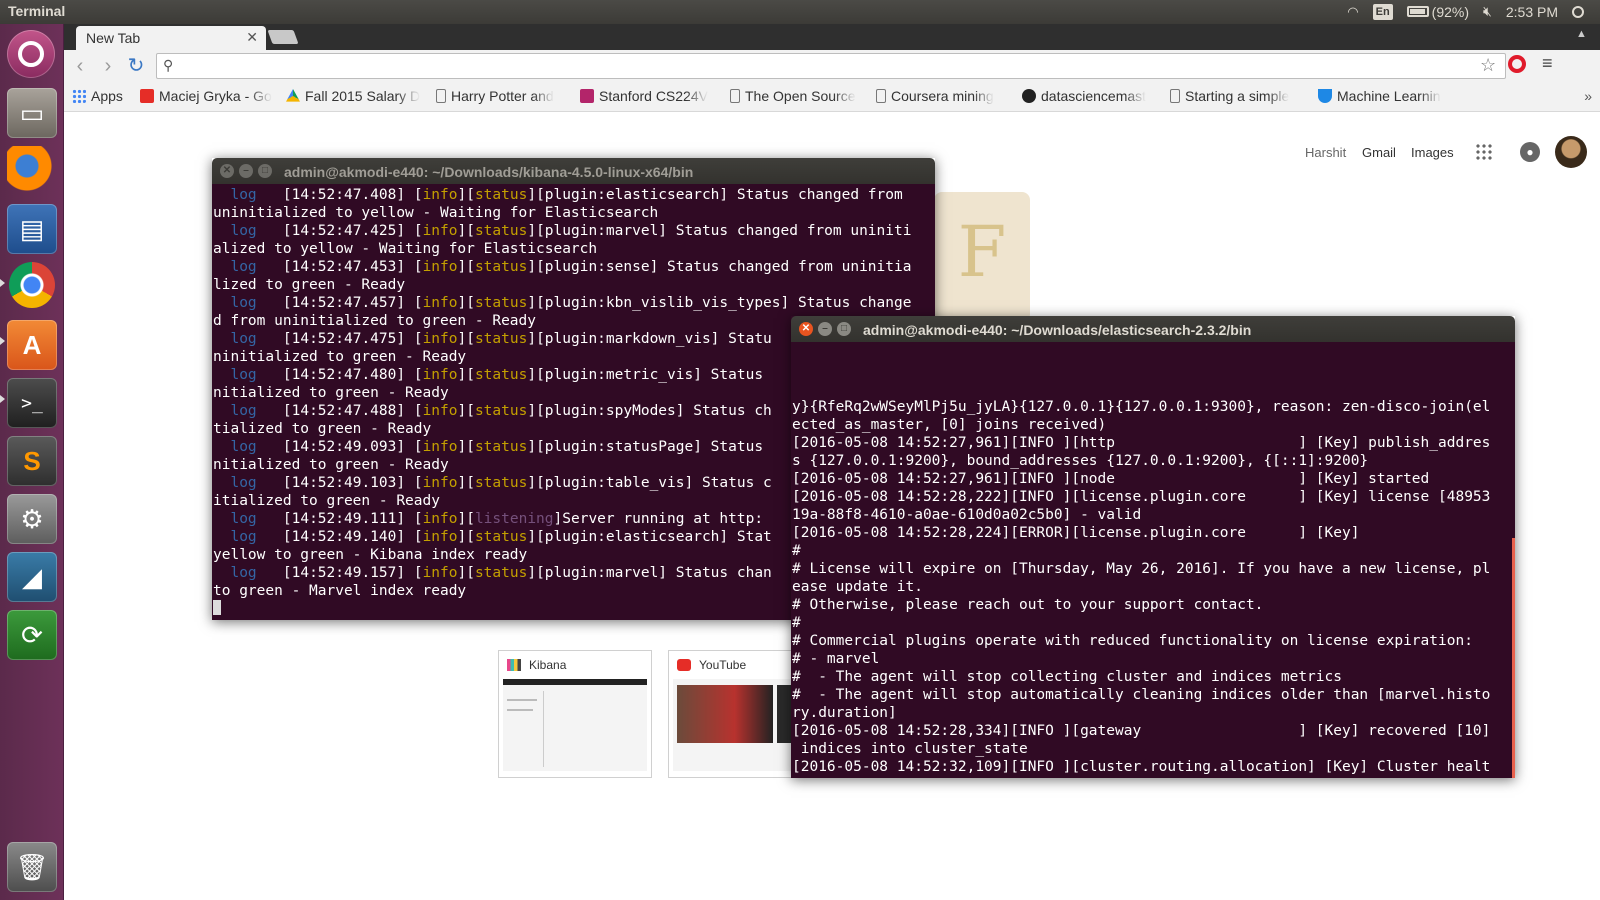  I want to click on bookmarks-overflow-button: », so click(1588, 96).